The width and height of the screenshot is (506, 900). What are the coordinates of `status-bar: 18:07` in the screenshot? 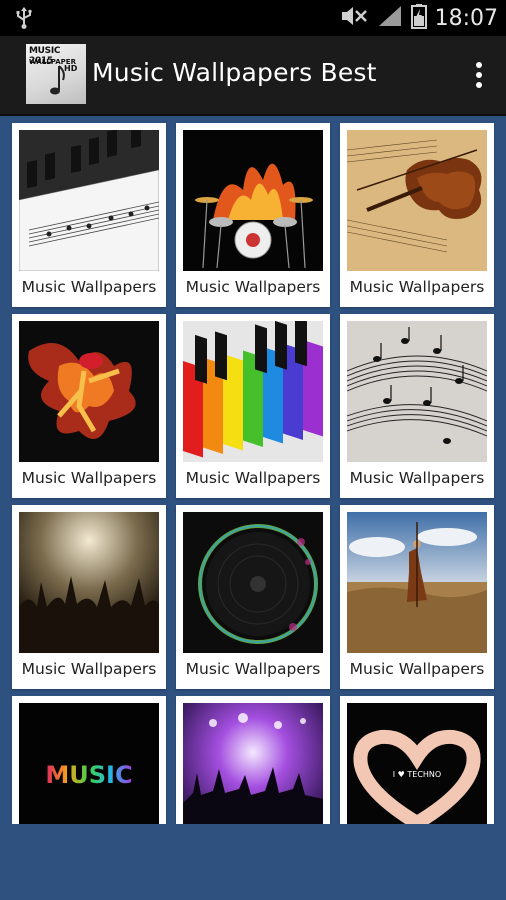 It's located at (253, 18).